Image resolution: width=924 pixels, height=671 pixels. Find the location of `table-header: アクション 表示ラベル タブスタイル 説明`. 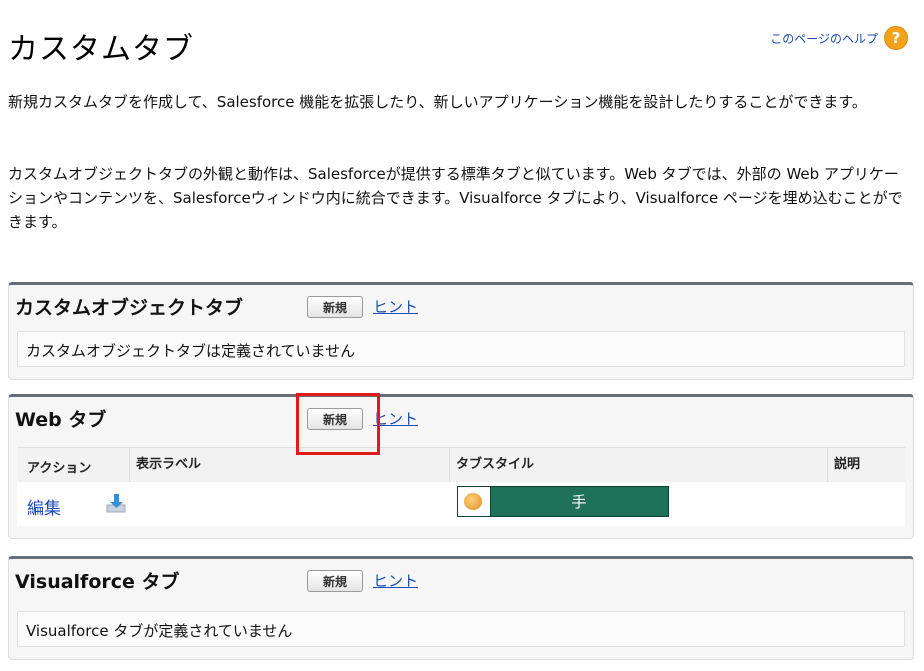

table-header: アクション 表示ラベル タブスタイル 説明 is located at coordinates (461, 465).